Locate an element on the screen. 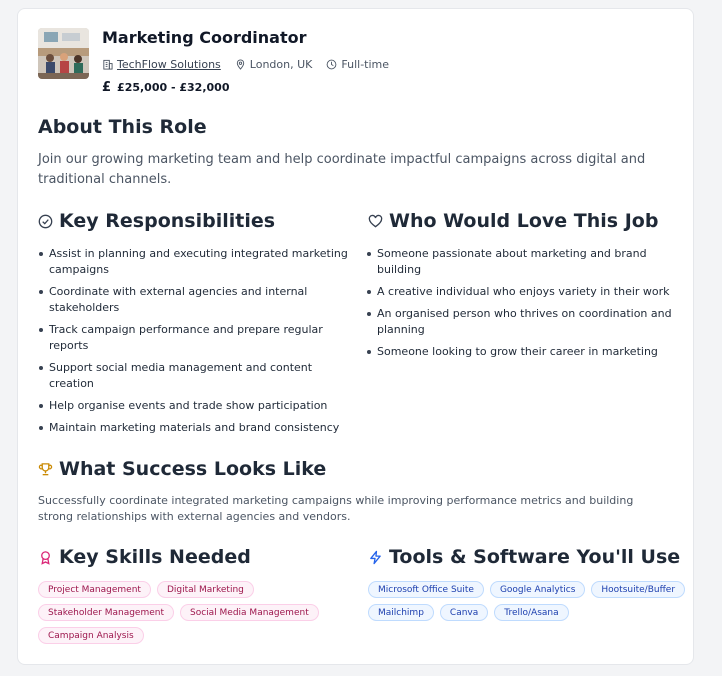 The image size is (722, 676). tools-header: Tools & Software You'll Use is located at coordinates (524, 557).